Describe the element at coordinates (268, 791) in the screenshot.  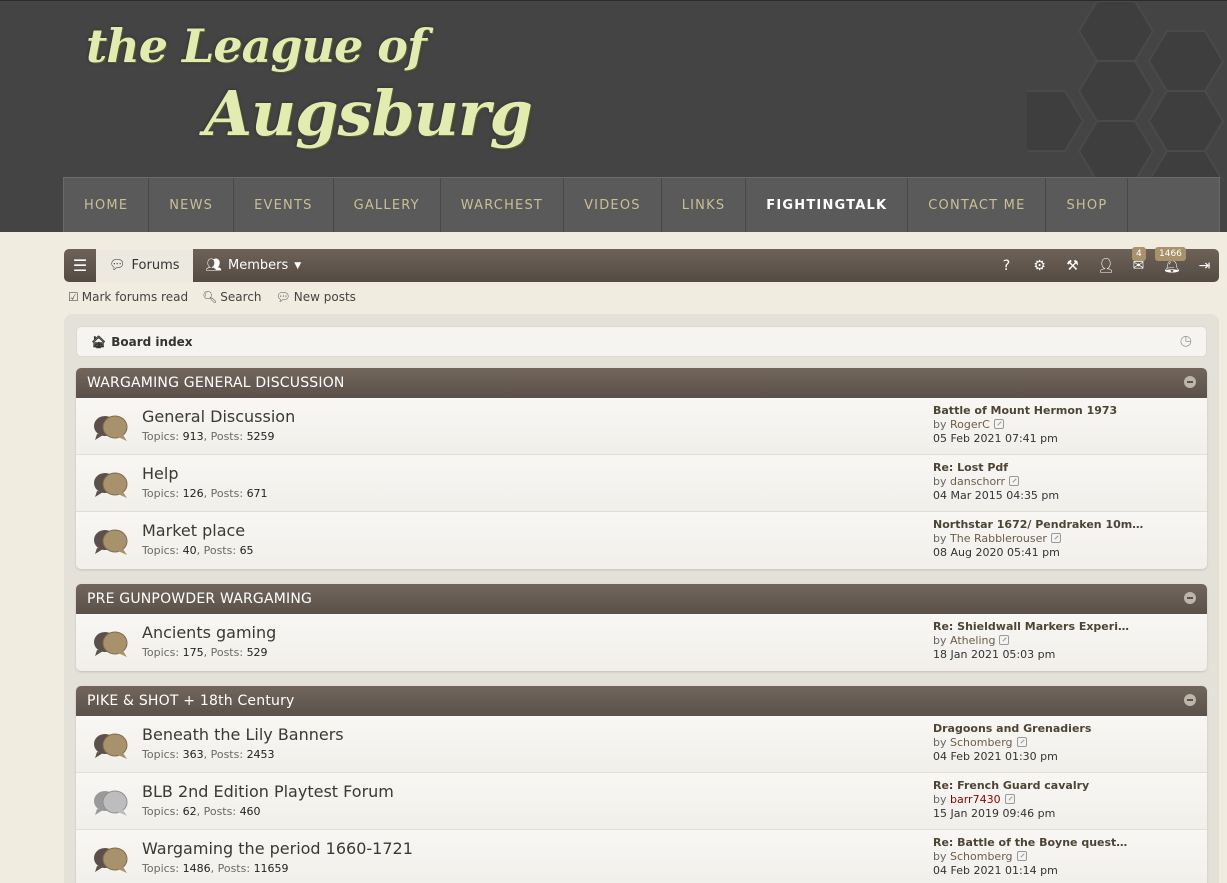
I see `forum-title-link: BLB 2nd Edition Playtest Forum` at that location.